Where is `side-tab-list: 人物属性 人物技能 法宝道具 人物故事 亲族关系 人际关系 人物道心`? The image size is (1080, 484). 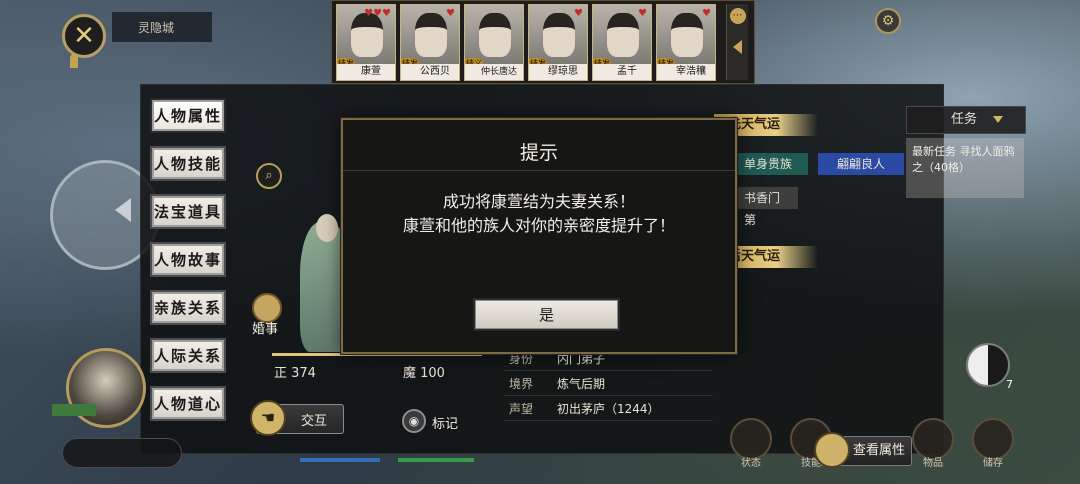 side-tab-list: 人物属性 人物技能 法宝道具 人物故事 亲族关系 人际关系 人物道心 is located at coordinates (188, 259).